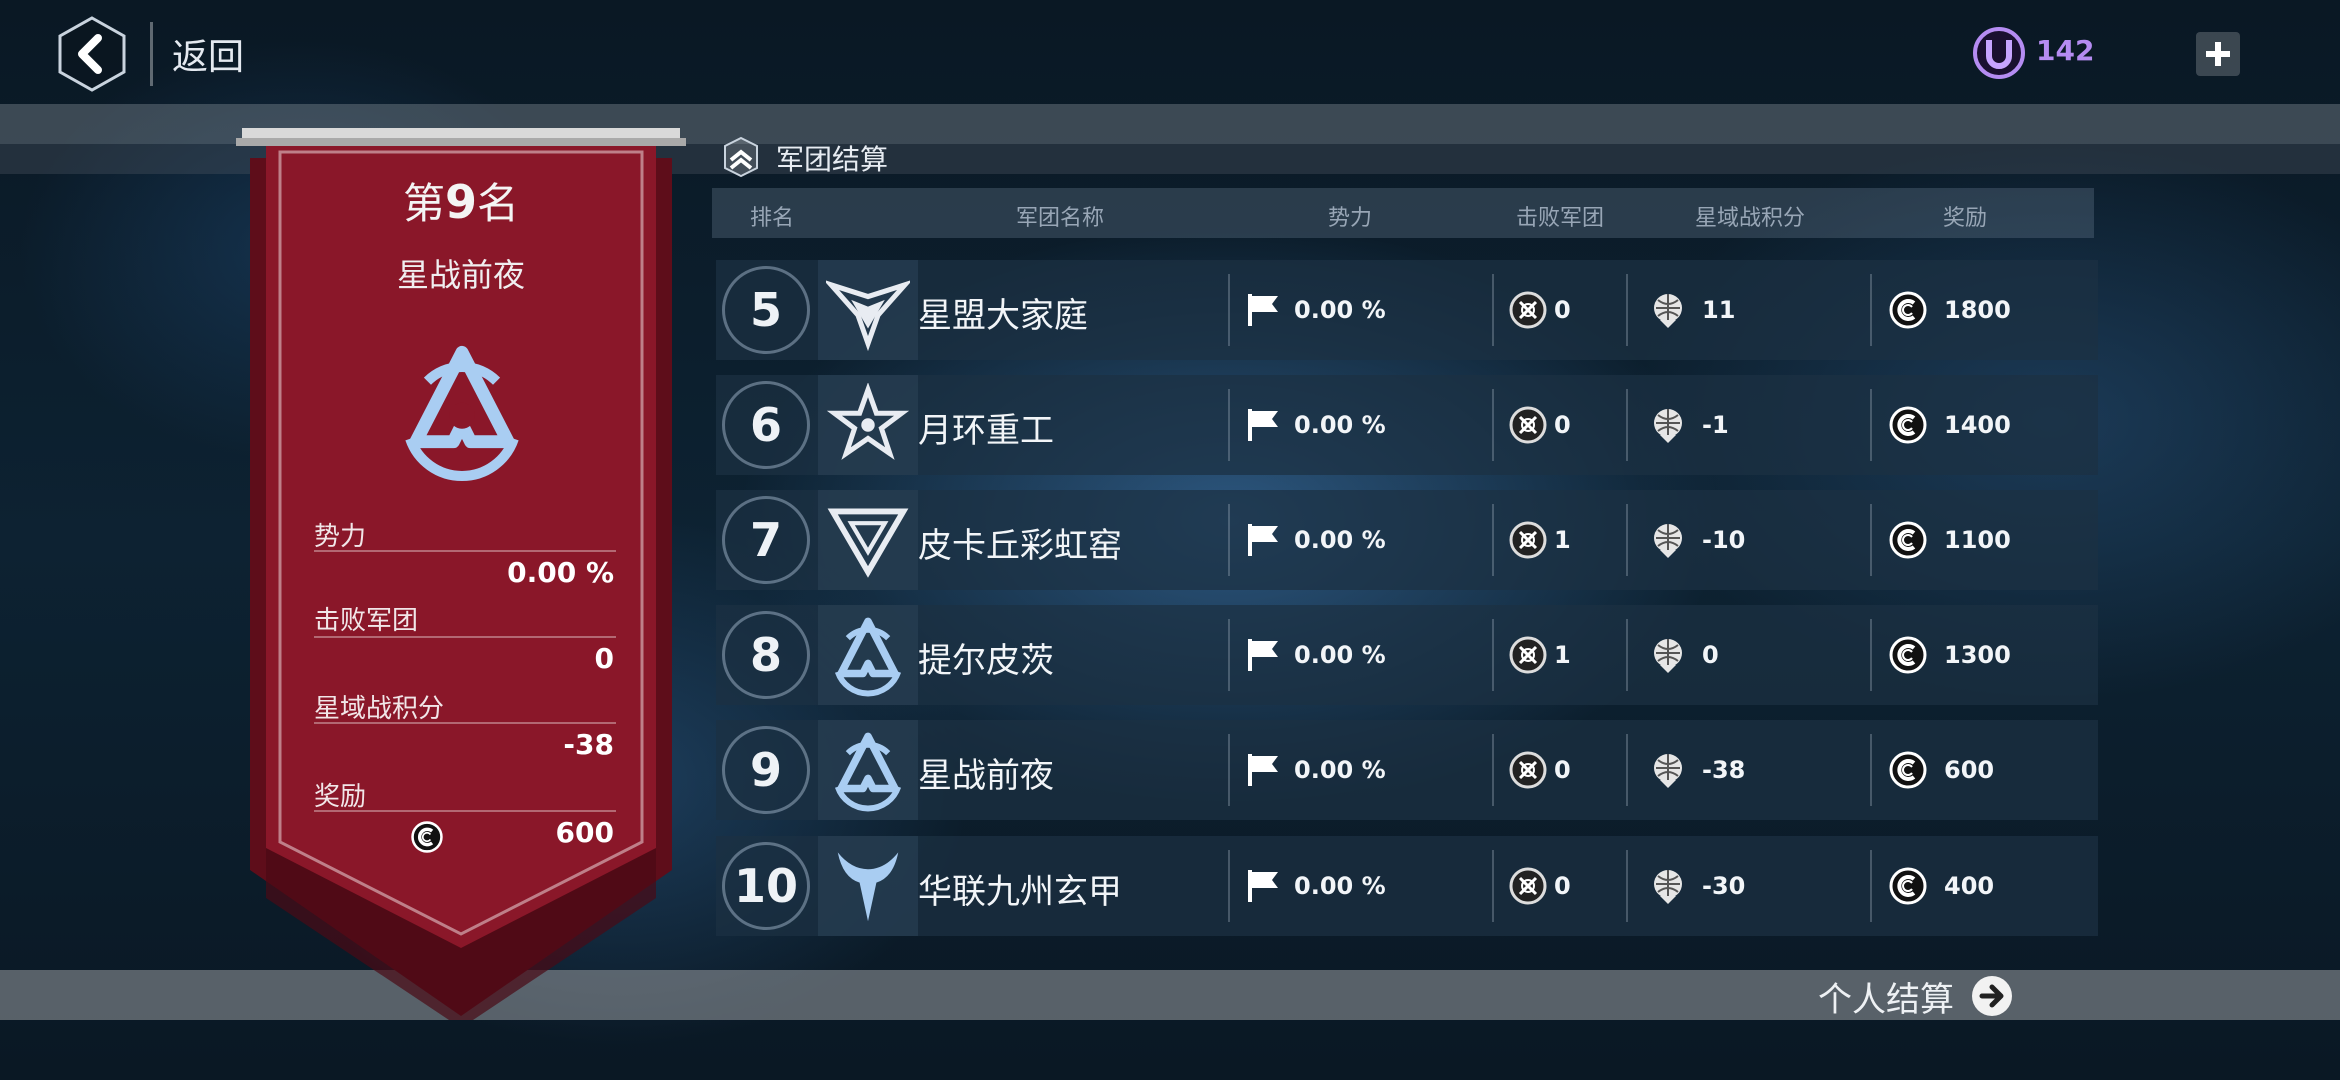  Describe the element at coordinates (986, 661) in the screenshot. I see `team-name: 提尔皮茨` at that location.